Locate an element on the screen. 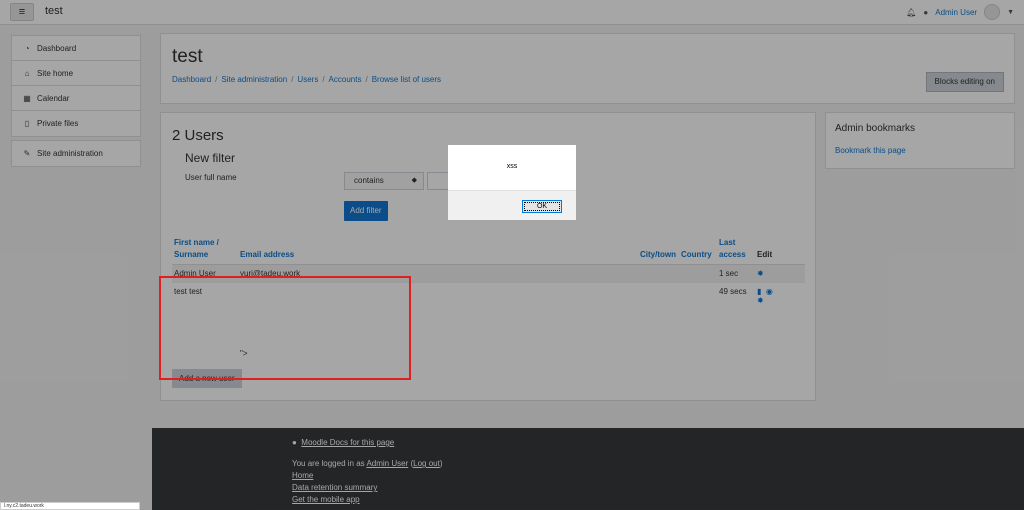 Image resolution: width=1024 pixels, height=510 pixels. ok-button: OK is located at coordinates (542, 206).